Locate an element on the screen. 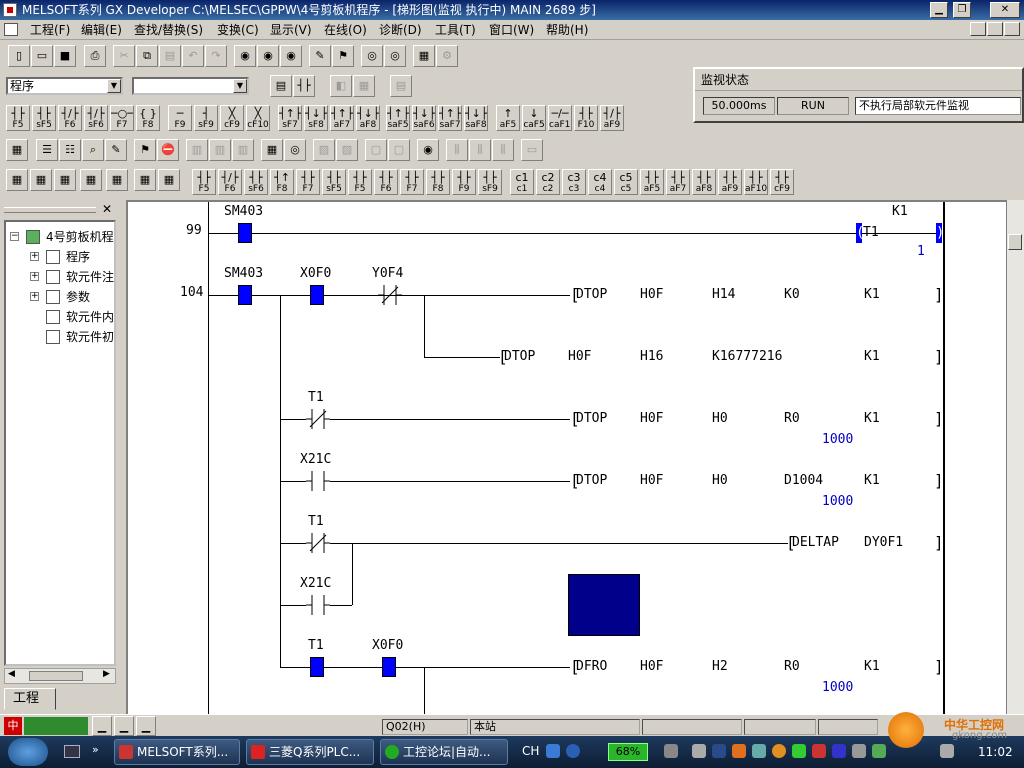  monitor-zoom-icon: ⌕ is located at coordinates (93, 150).